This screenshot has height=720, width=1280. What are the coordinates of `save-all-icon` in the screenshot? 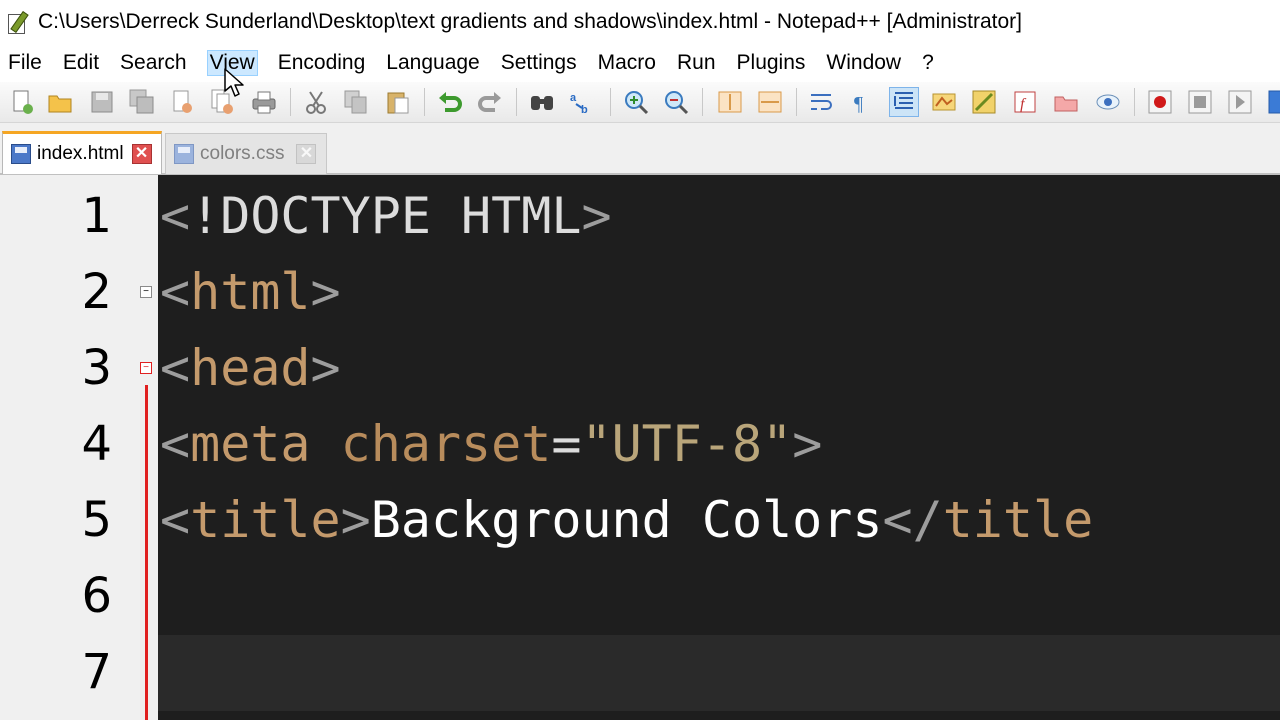 It's located at (142, 102).